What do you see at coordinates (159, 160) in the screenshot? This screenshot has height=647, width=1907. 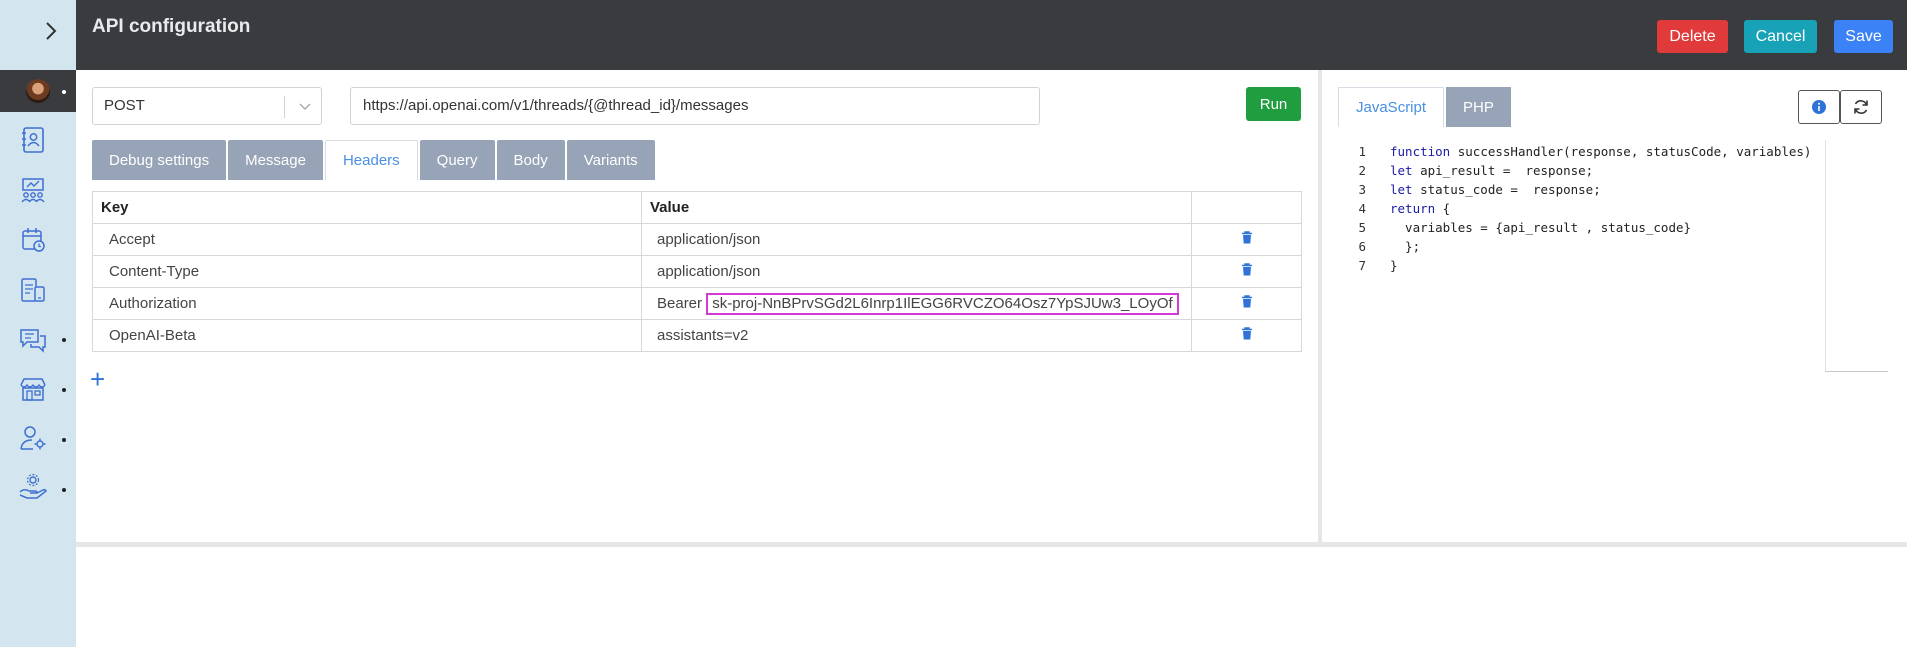 I see `tab-debug-settings: Debug settings` at bounding box center [159, 160].